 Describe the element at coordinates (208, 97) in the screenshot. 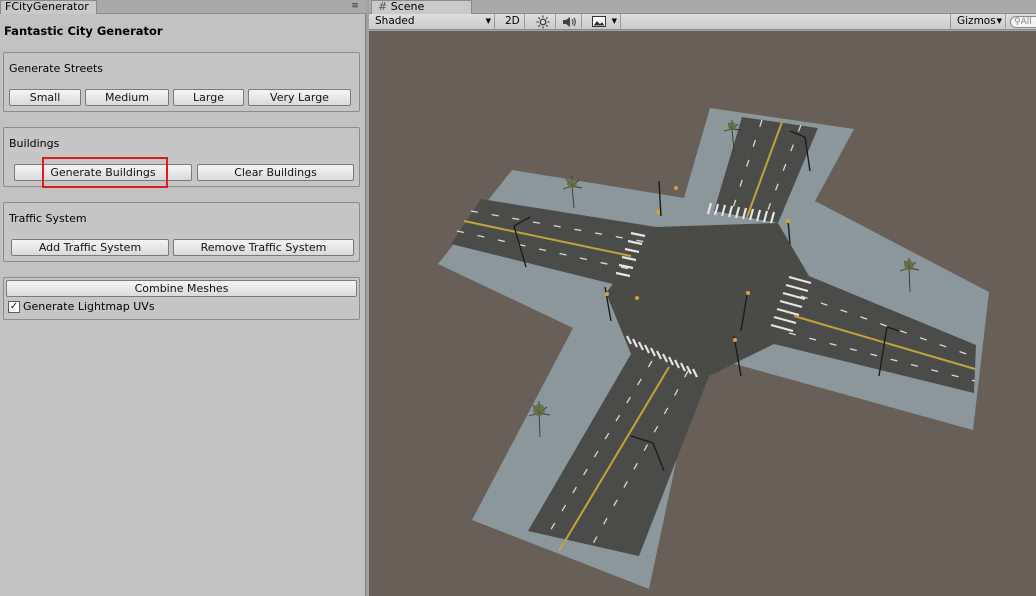

I see `large-button: Large` at that location.